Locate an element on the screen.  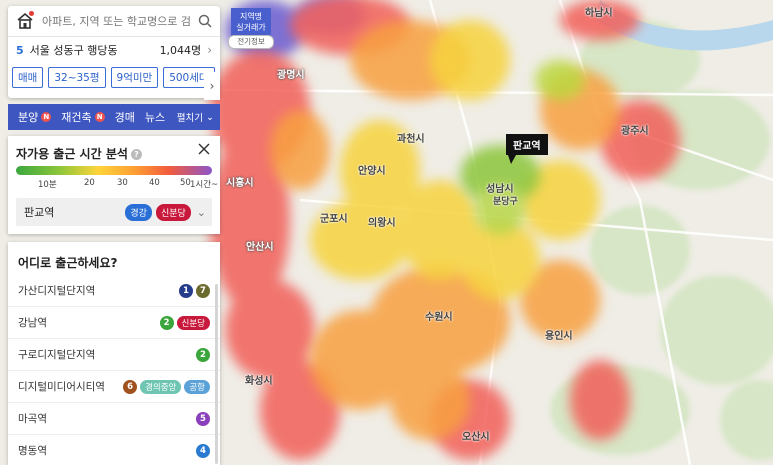
region-count: 1,044명 is located at coordinates (180, 50).